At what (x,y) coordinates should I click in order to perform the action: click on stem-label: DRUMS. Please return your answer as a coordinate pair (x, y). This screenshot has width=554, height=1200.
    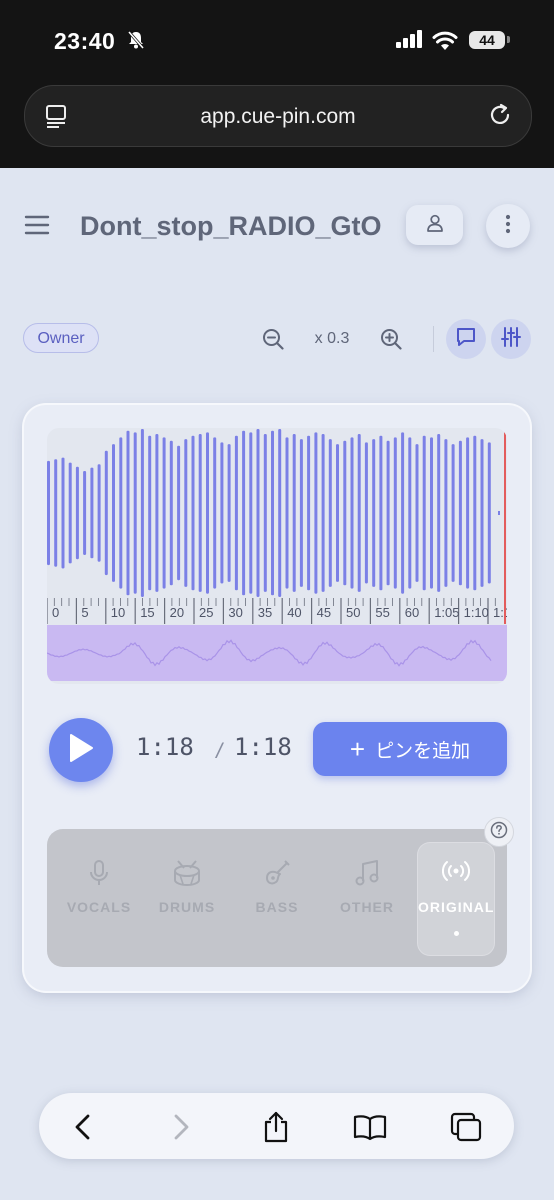
    Looking at the image, I should click on (187, 907).